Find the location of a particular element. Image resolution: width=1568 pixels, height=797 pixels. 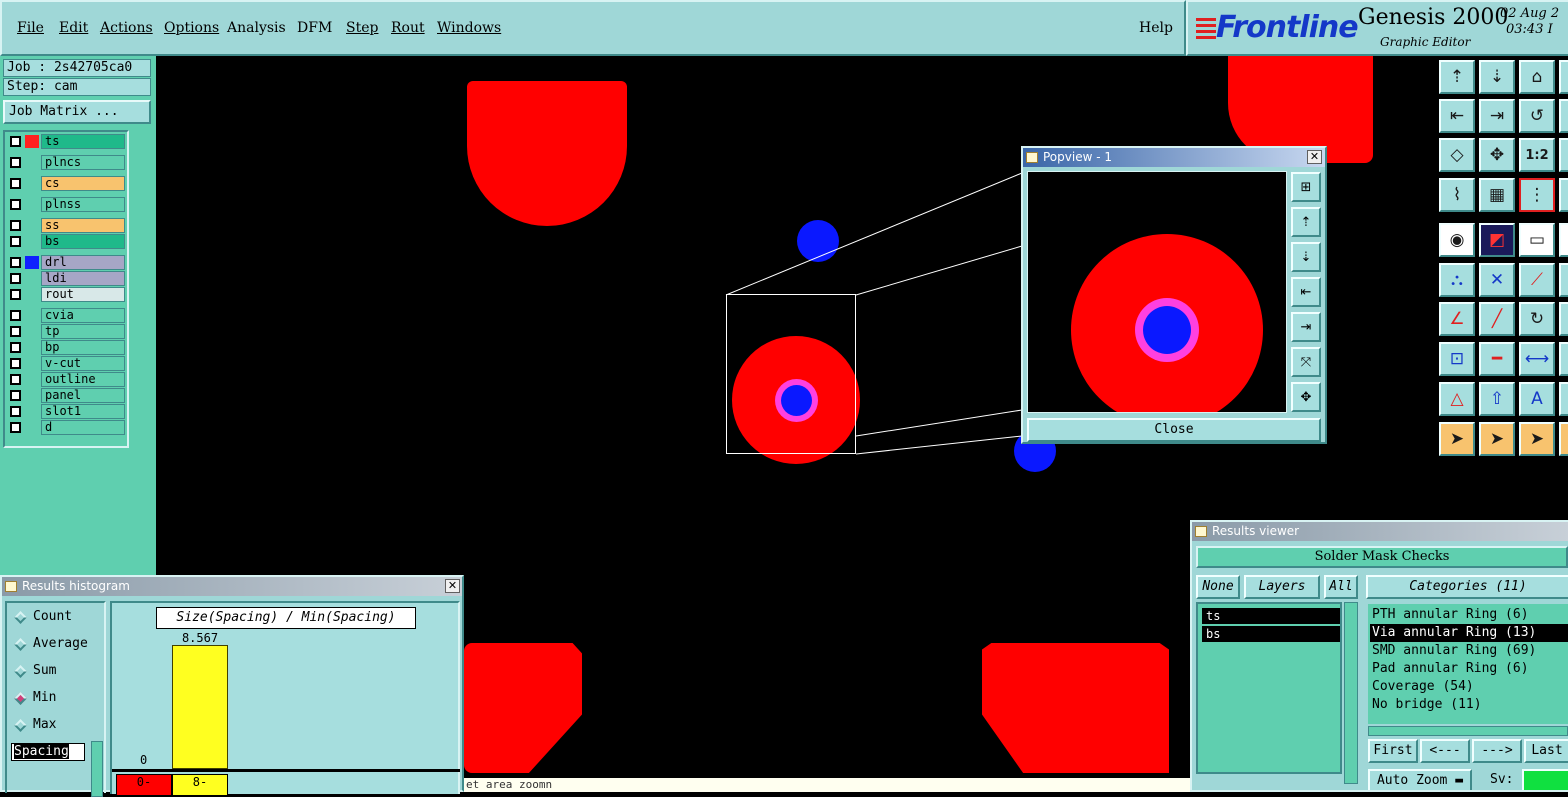

popview-canvas is located at coordinates (1157, 292).